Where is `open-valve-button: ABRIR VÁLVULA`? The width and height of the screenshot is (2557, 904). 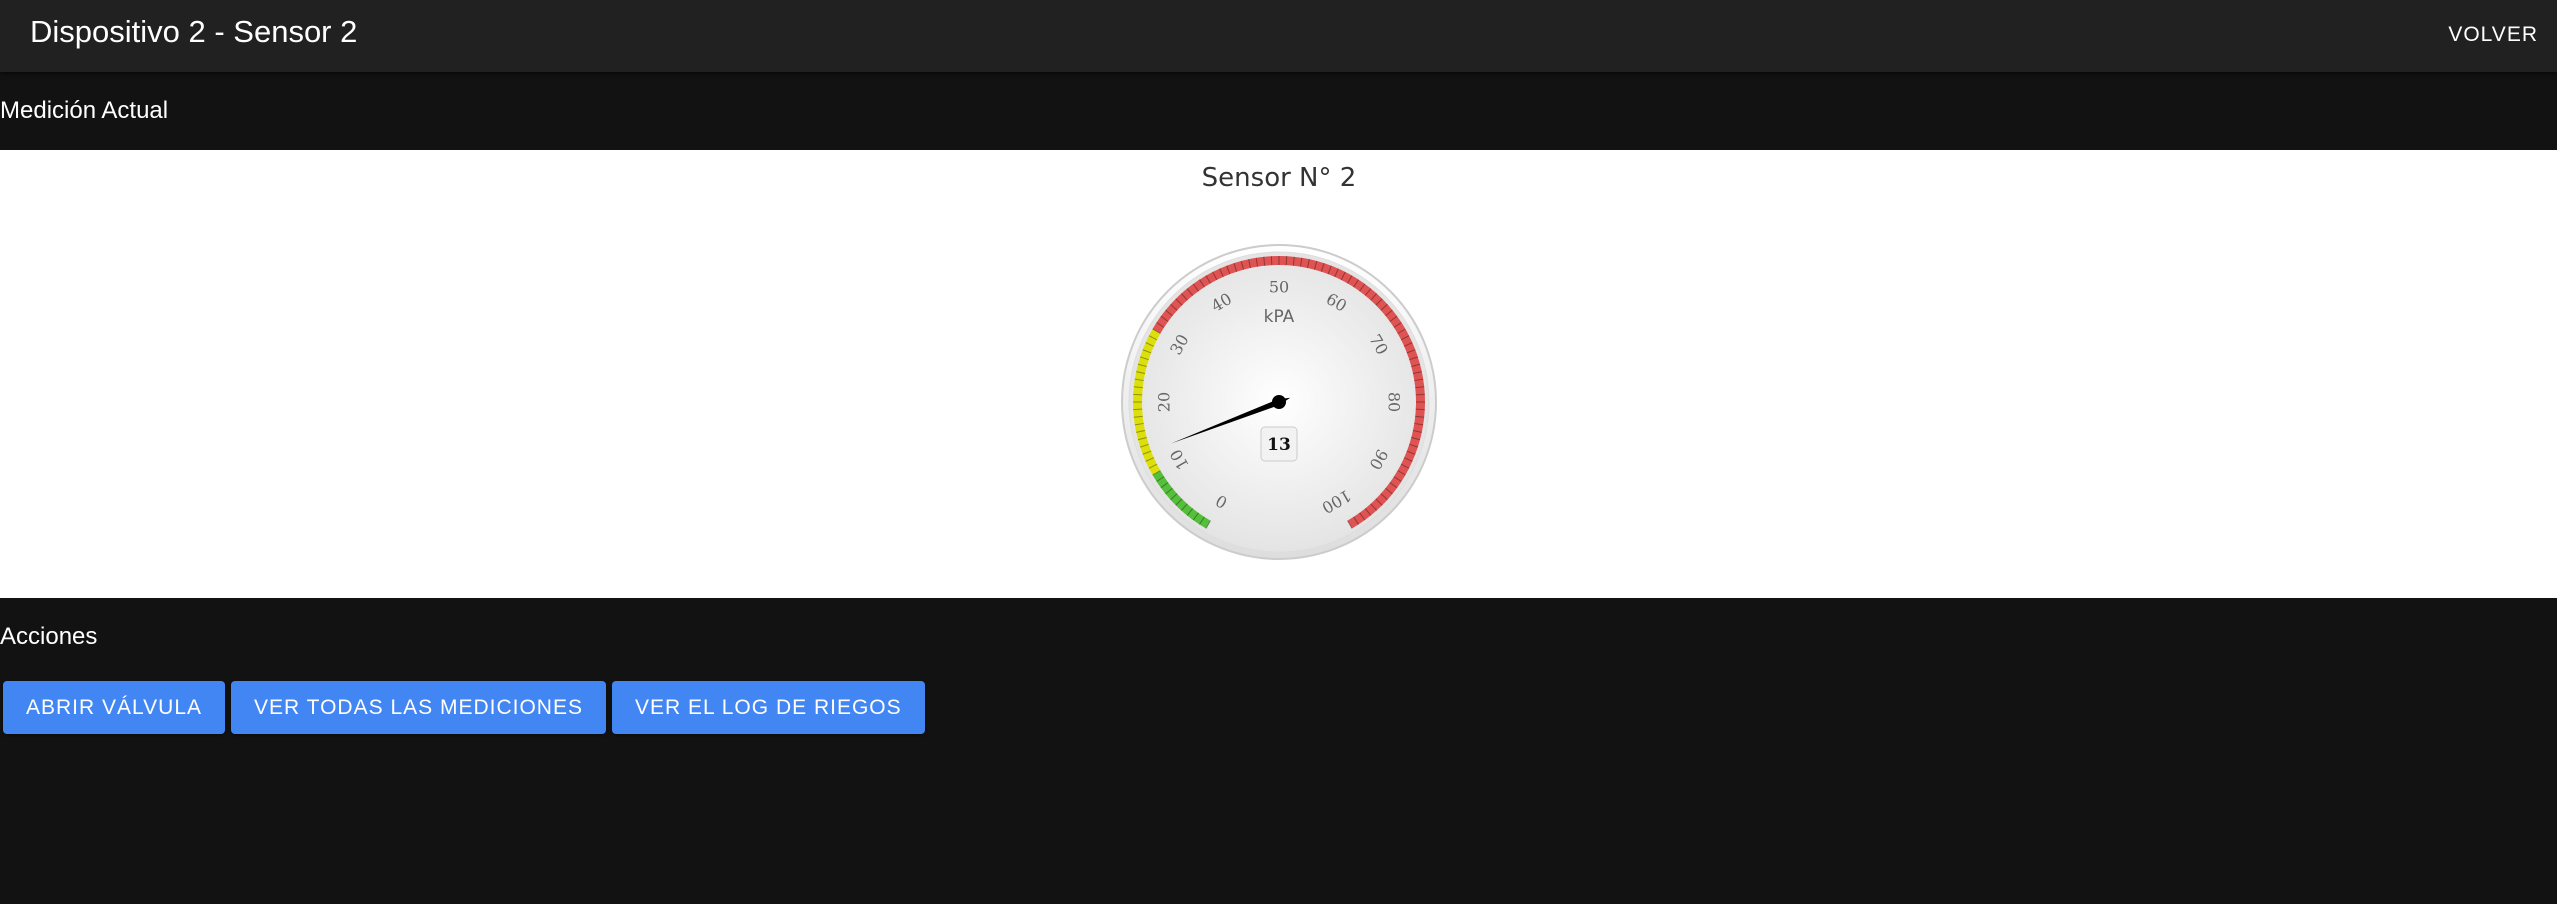
open-valve-button: ABRIR VÁLVULA is located at coordinates (114, 707).